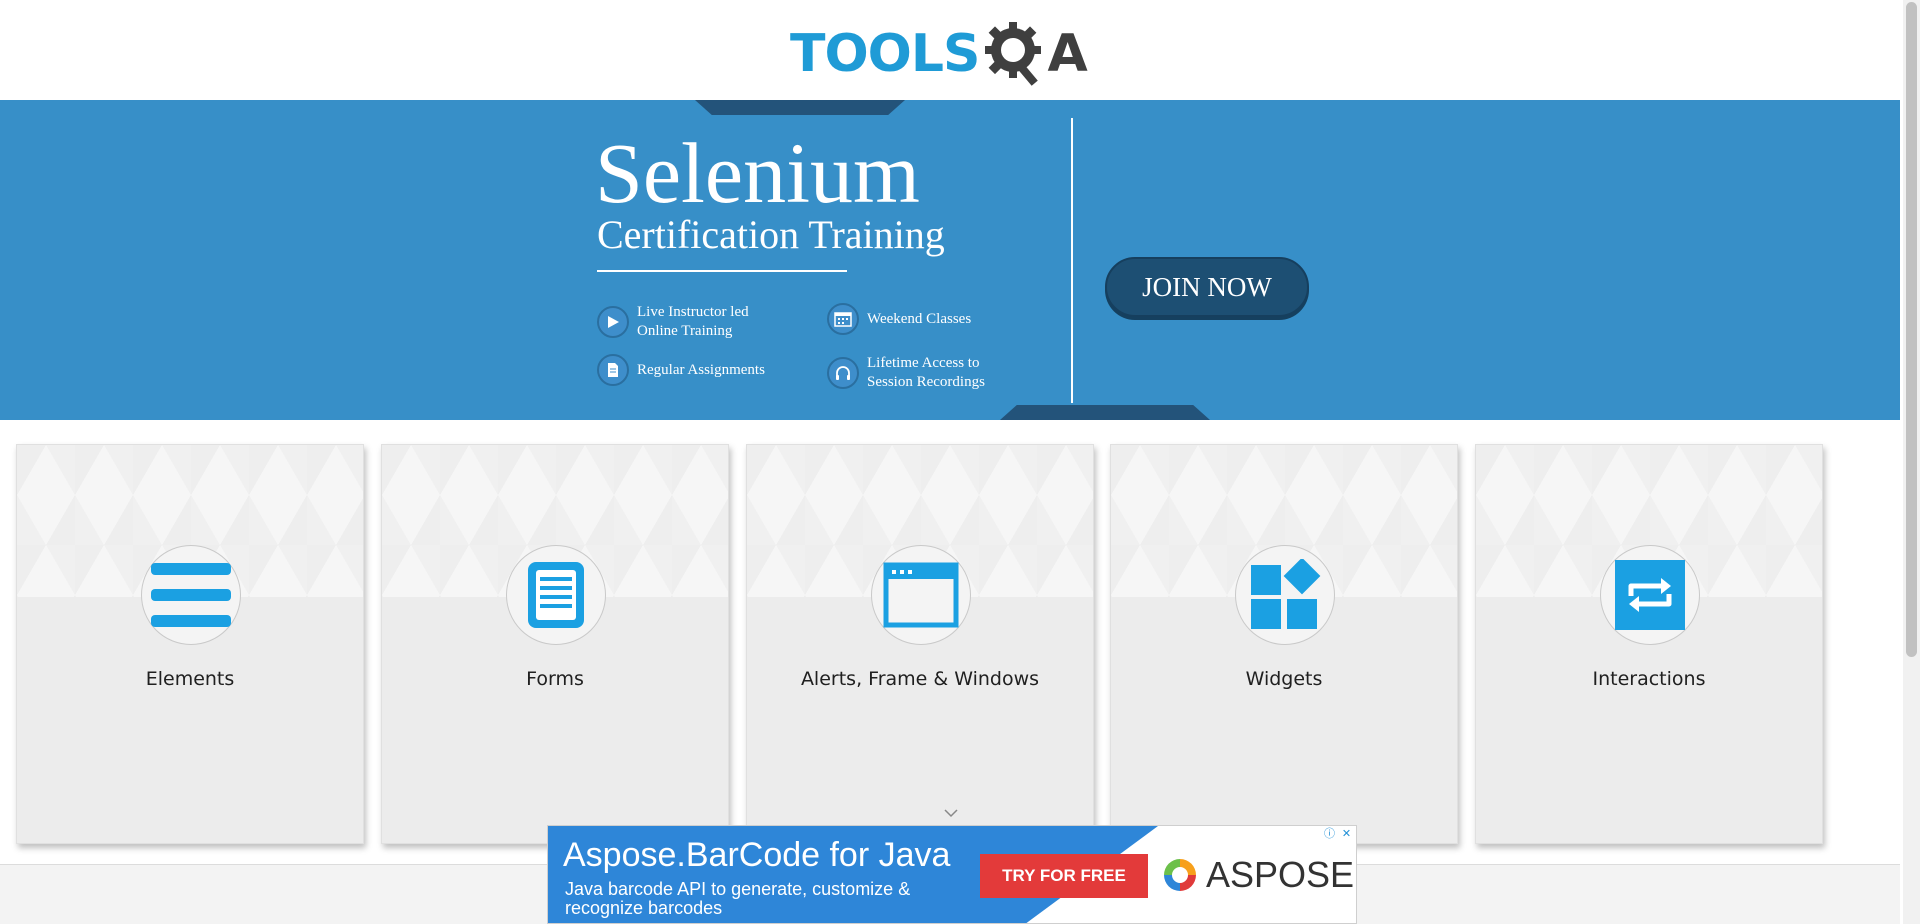 This screenshot has width=1920, height=924. I want to click on browser-window-icon, so click(921, 595).